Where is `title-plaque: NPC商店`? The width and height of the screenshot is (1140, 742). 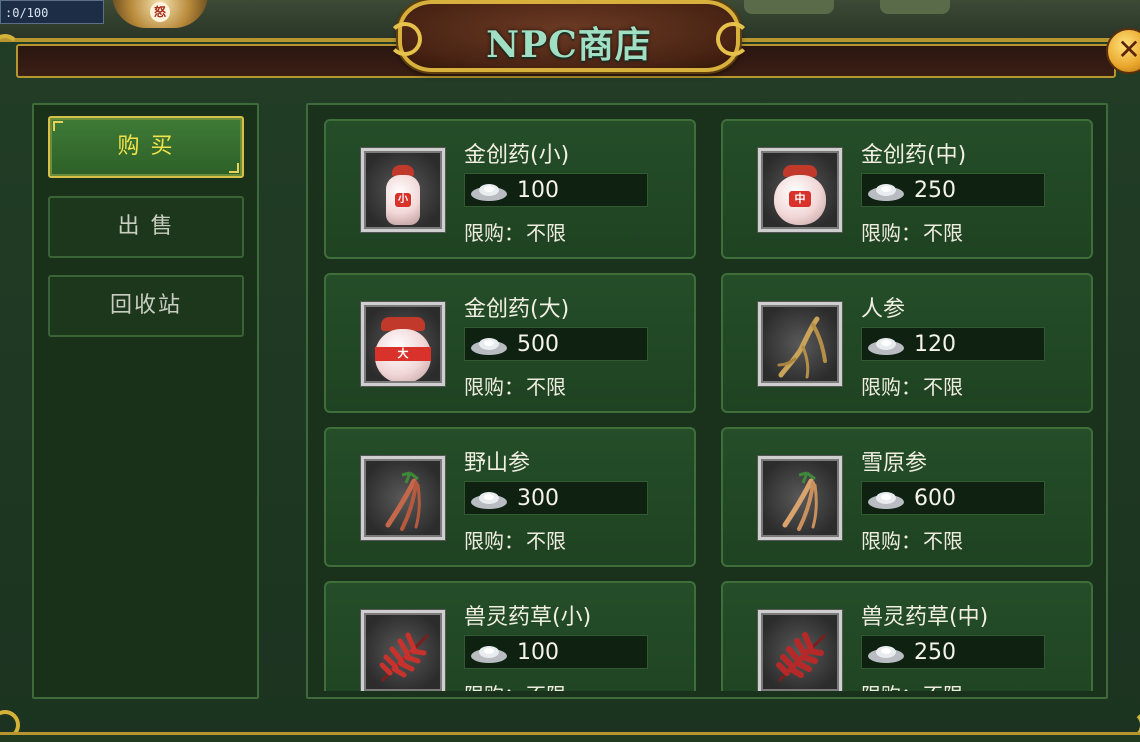
title-plaque: NPC商店 is located at coordinates (569, 36).